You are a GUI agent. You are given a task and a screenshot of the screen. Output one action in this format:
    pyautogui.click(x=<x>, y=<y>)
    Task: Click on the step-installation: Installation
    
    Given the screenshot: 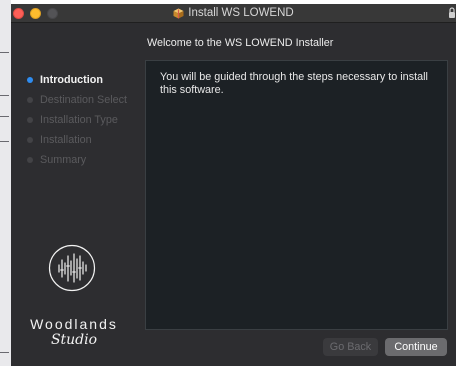 What is the action you would take?
    pyautogui.click(x=85, y=140)
    